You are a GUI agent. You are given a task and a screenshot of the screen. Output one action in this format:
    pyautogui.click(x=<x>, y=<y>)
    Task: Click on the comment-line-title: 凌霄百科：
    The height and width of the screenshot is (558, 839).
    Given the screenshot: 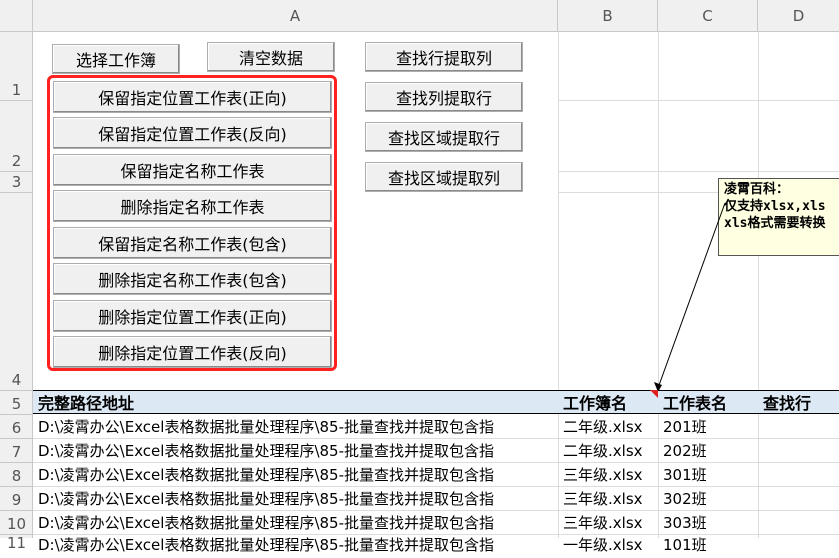 What is the action you would take?
    pyautogui.click(x=757, y=189)
    